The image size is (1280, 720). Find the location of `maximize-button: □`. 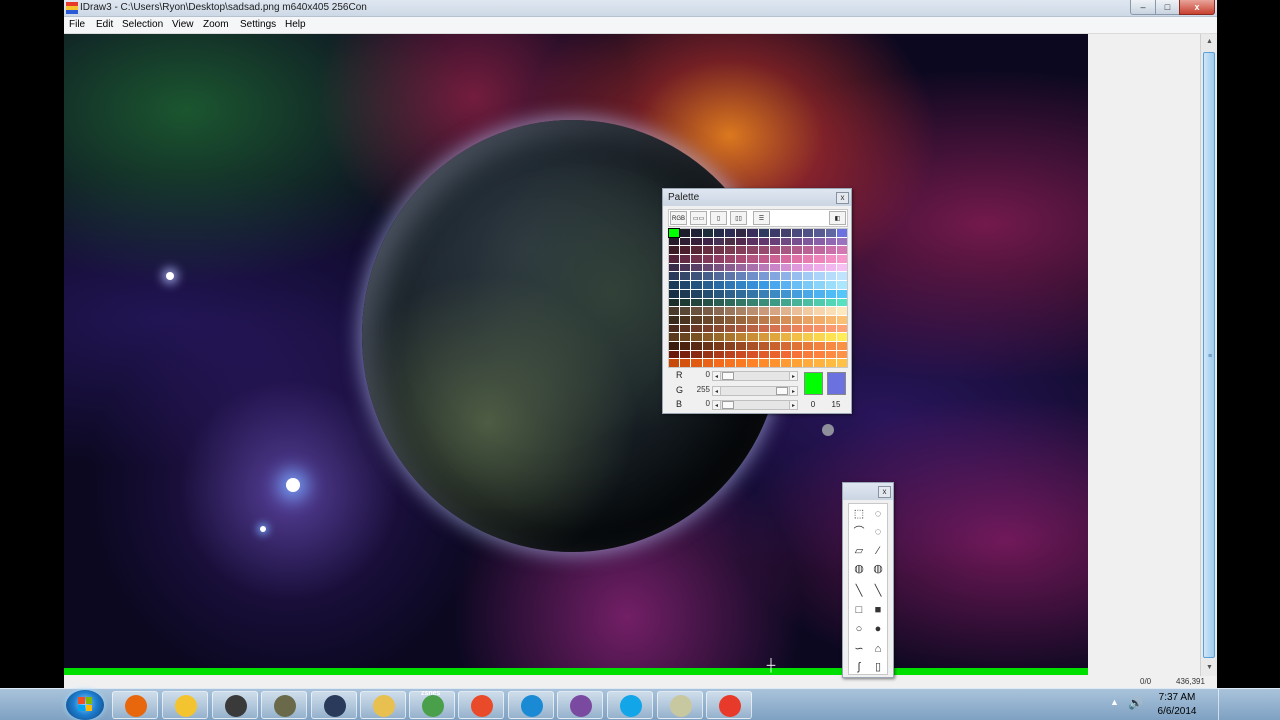

maximize-button: □ is located at coordinates (1167, 7).